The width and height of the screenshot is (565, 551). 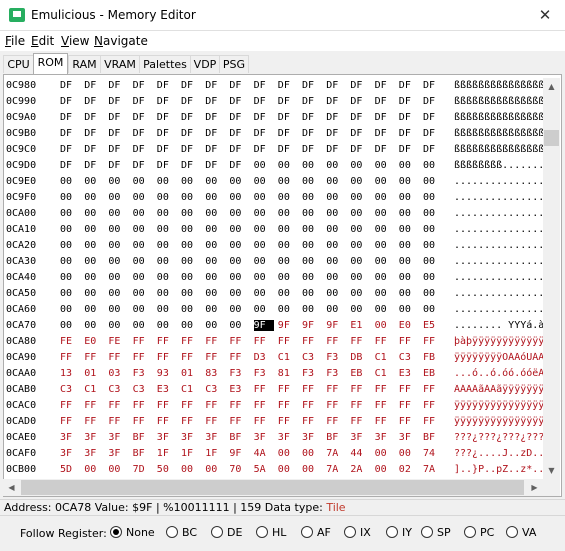 I want to click on hex-byte: 02, so click(x=409, y=469).